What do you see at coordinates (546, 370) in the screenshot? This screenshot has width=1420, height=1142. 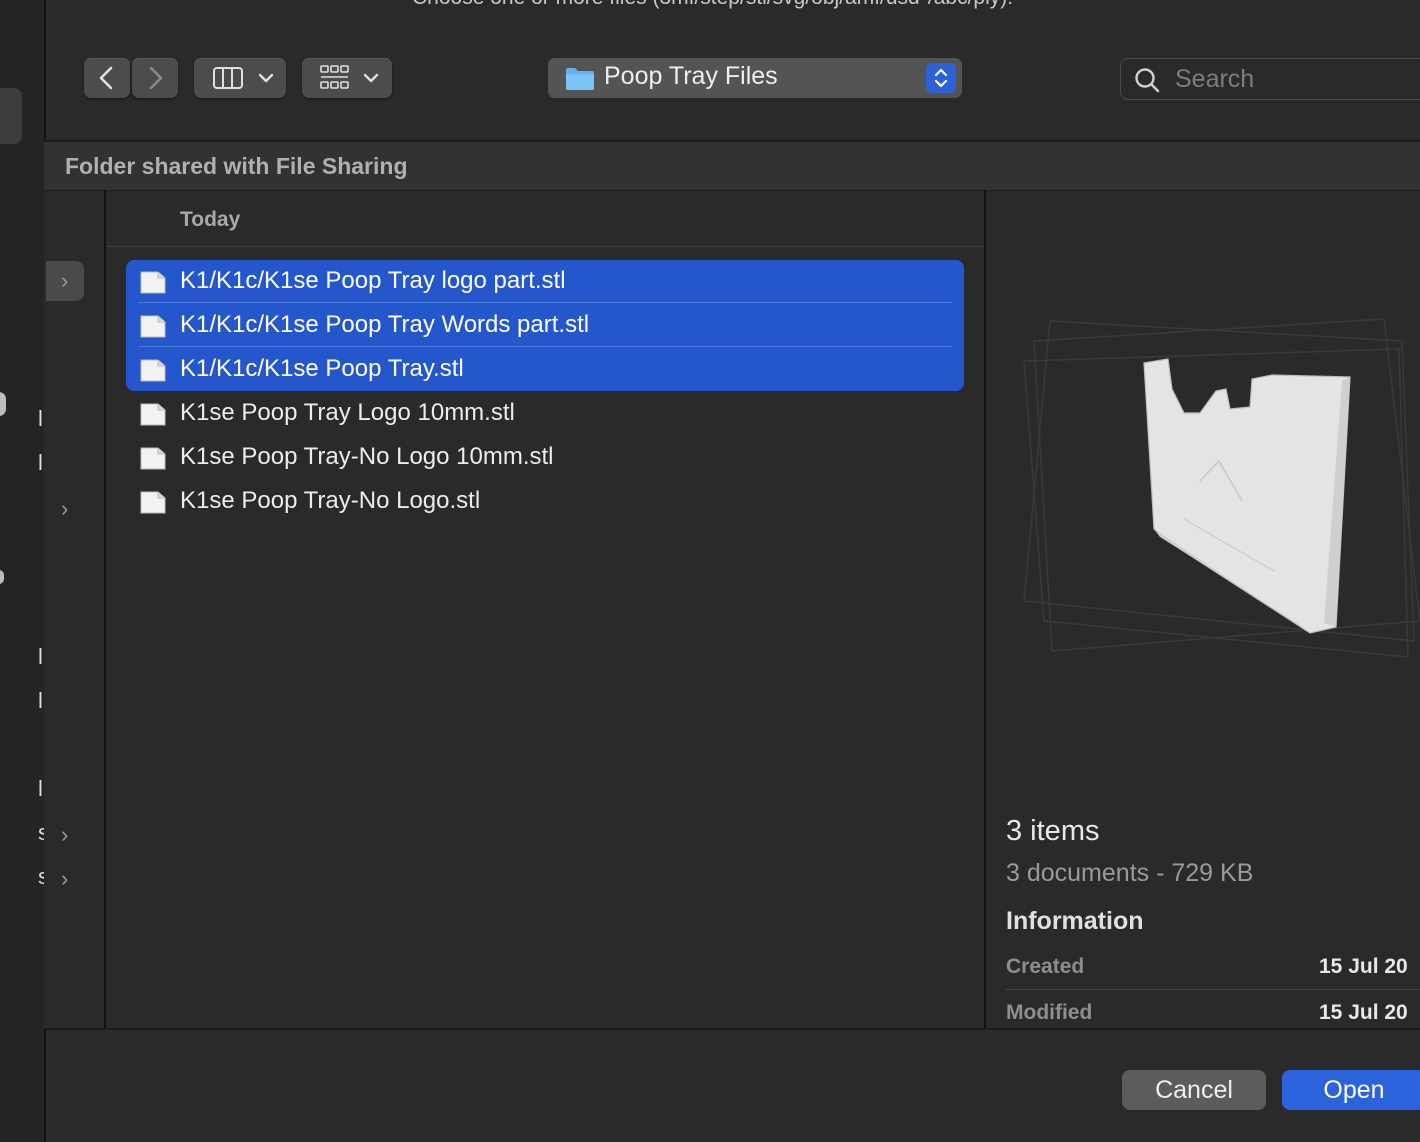 I see `file-row: K1/K1c/K1se Poop Tray.stl` at bounding box center [546, 370].